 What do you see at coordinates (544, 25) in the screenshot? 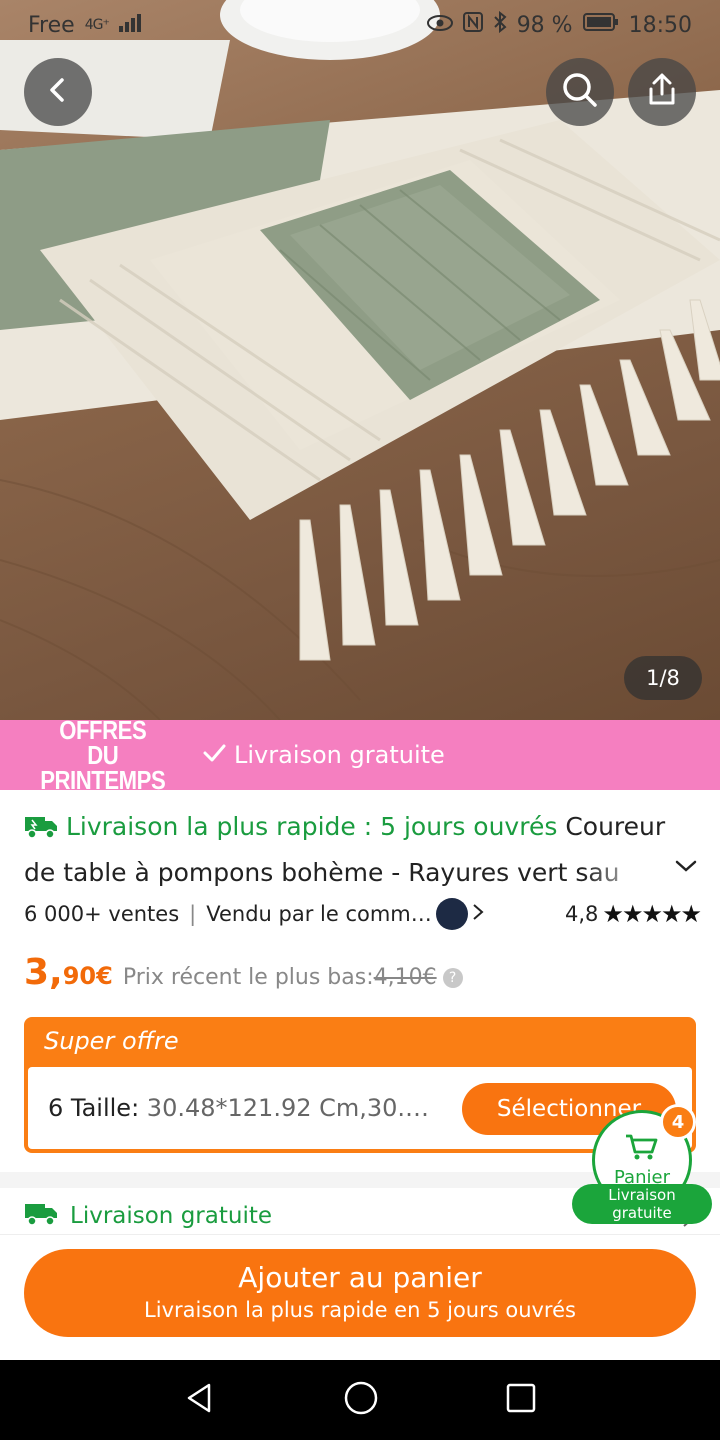
I see `battery-percent: 98 %` at bounding box center [544, 25].